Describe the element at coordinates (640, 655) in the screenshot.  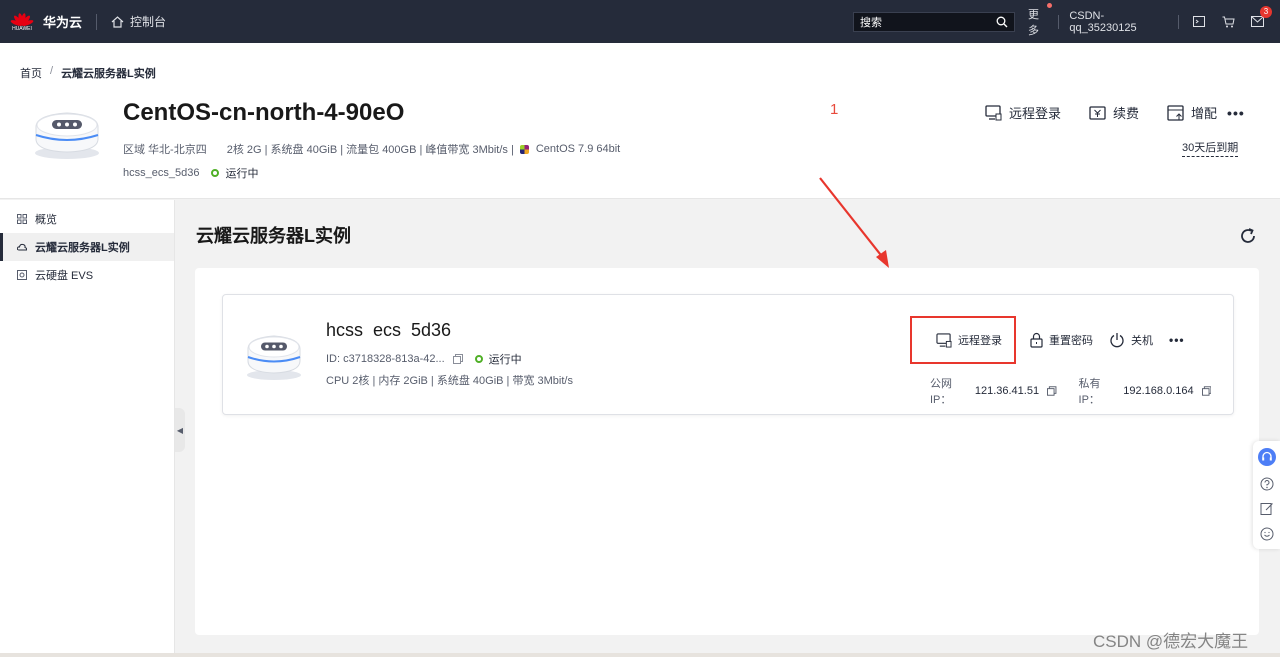
I see `bottom-strip` at that location.